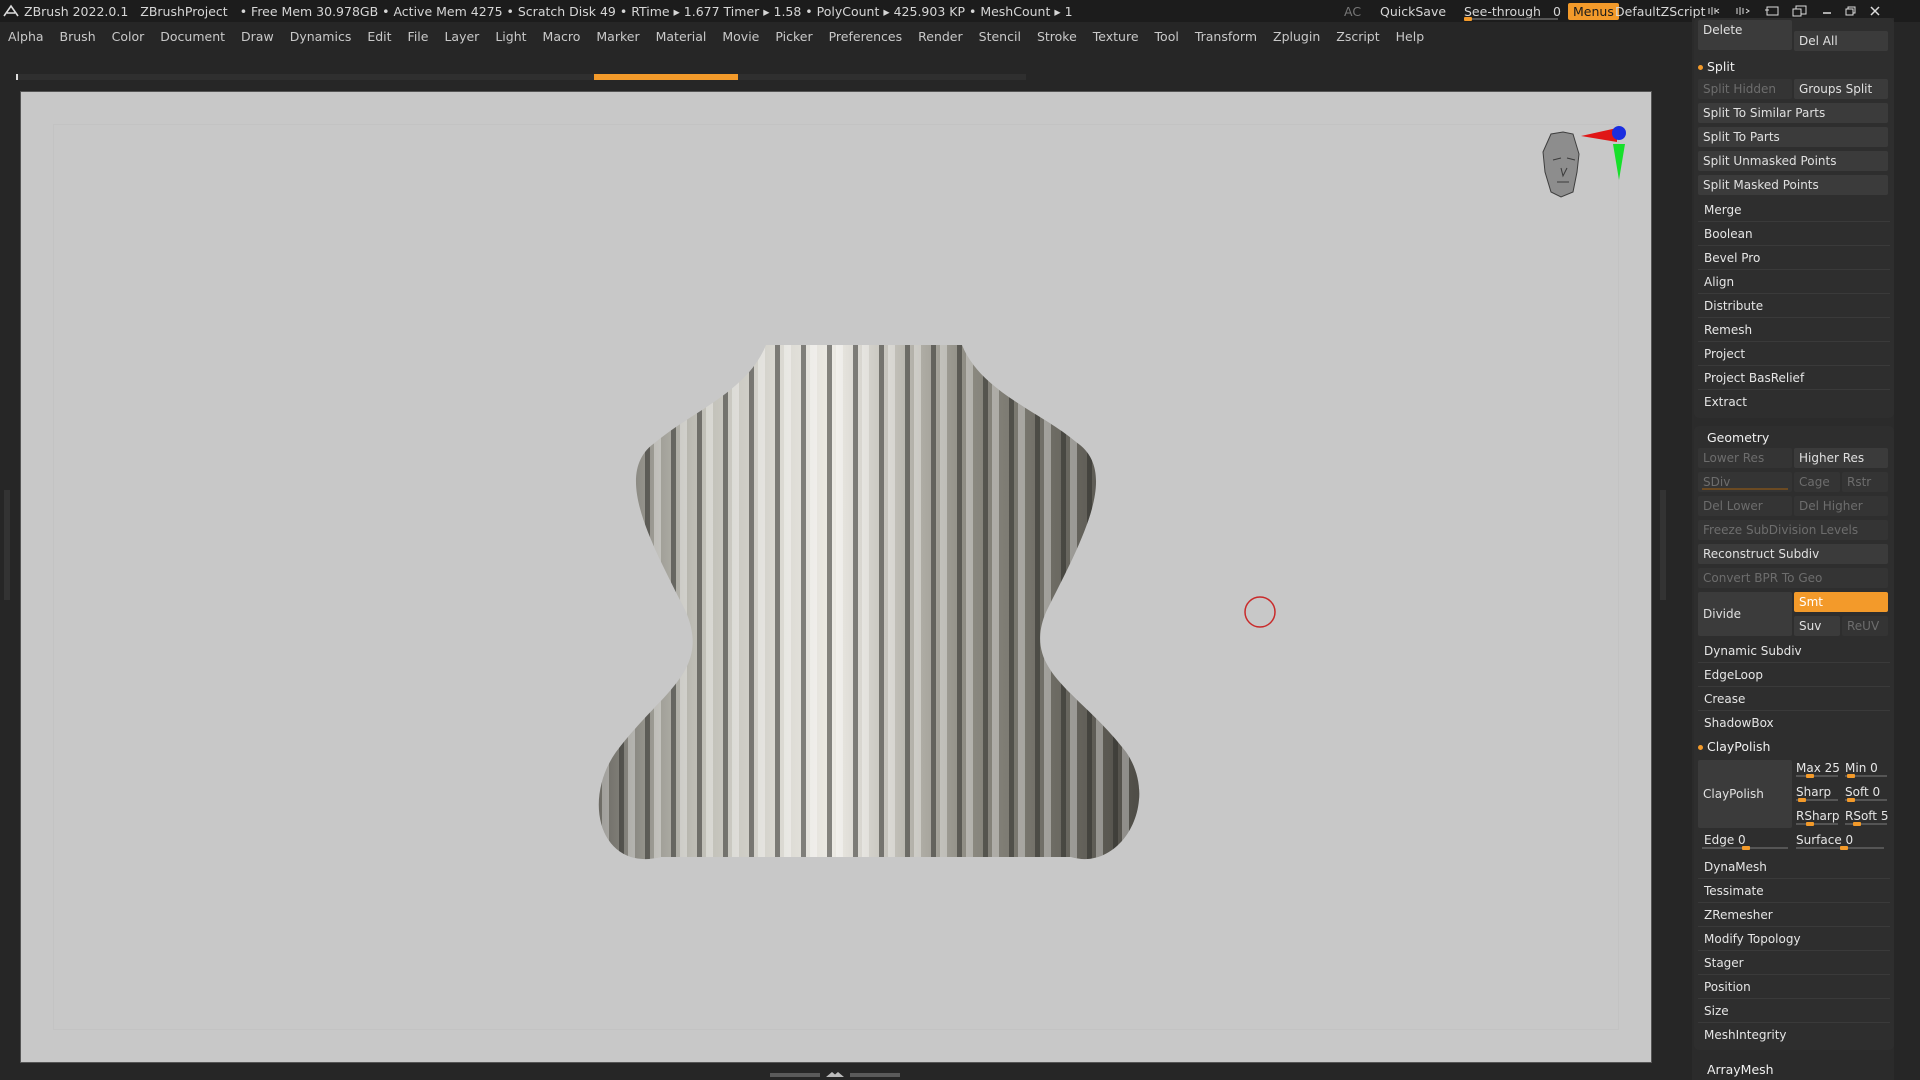  I want to click on menu-stencil: Stencil, so click(1000, 36).